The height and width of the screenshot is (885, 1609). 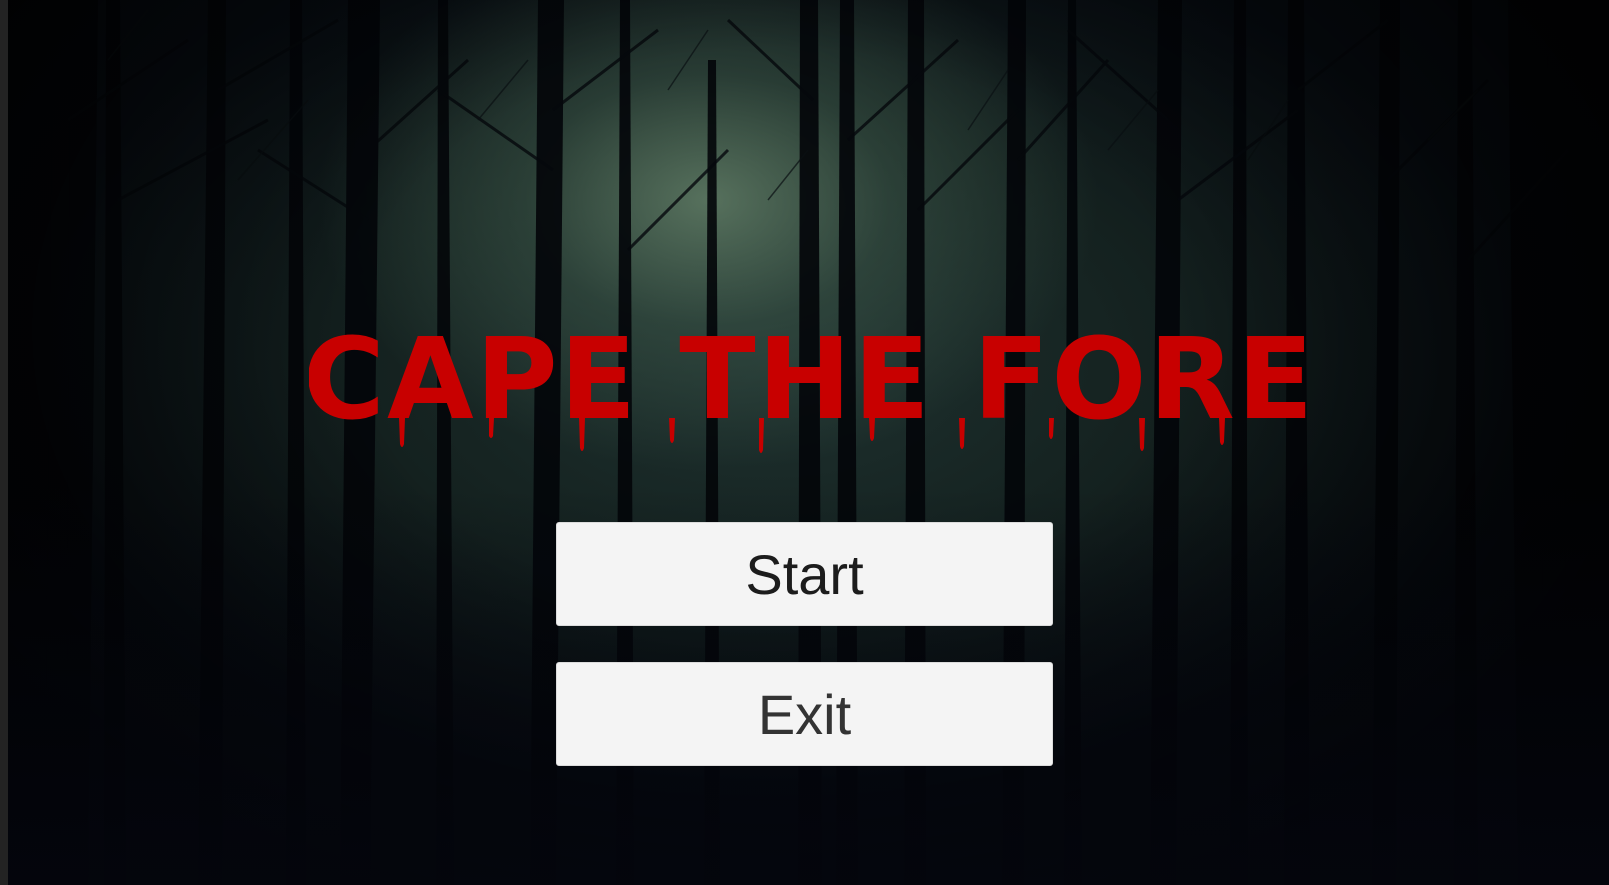 I want to click on start-button-label: Start, so click(x=804, y=574).